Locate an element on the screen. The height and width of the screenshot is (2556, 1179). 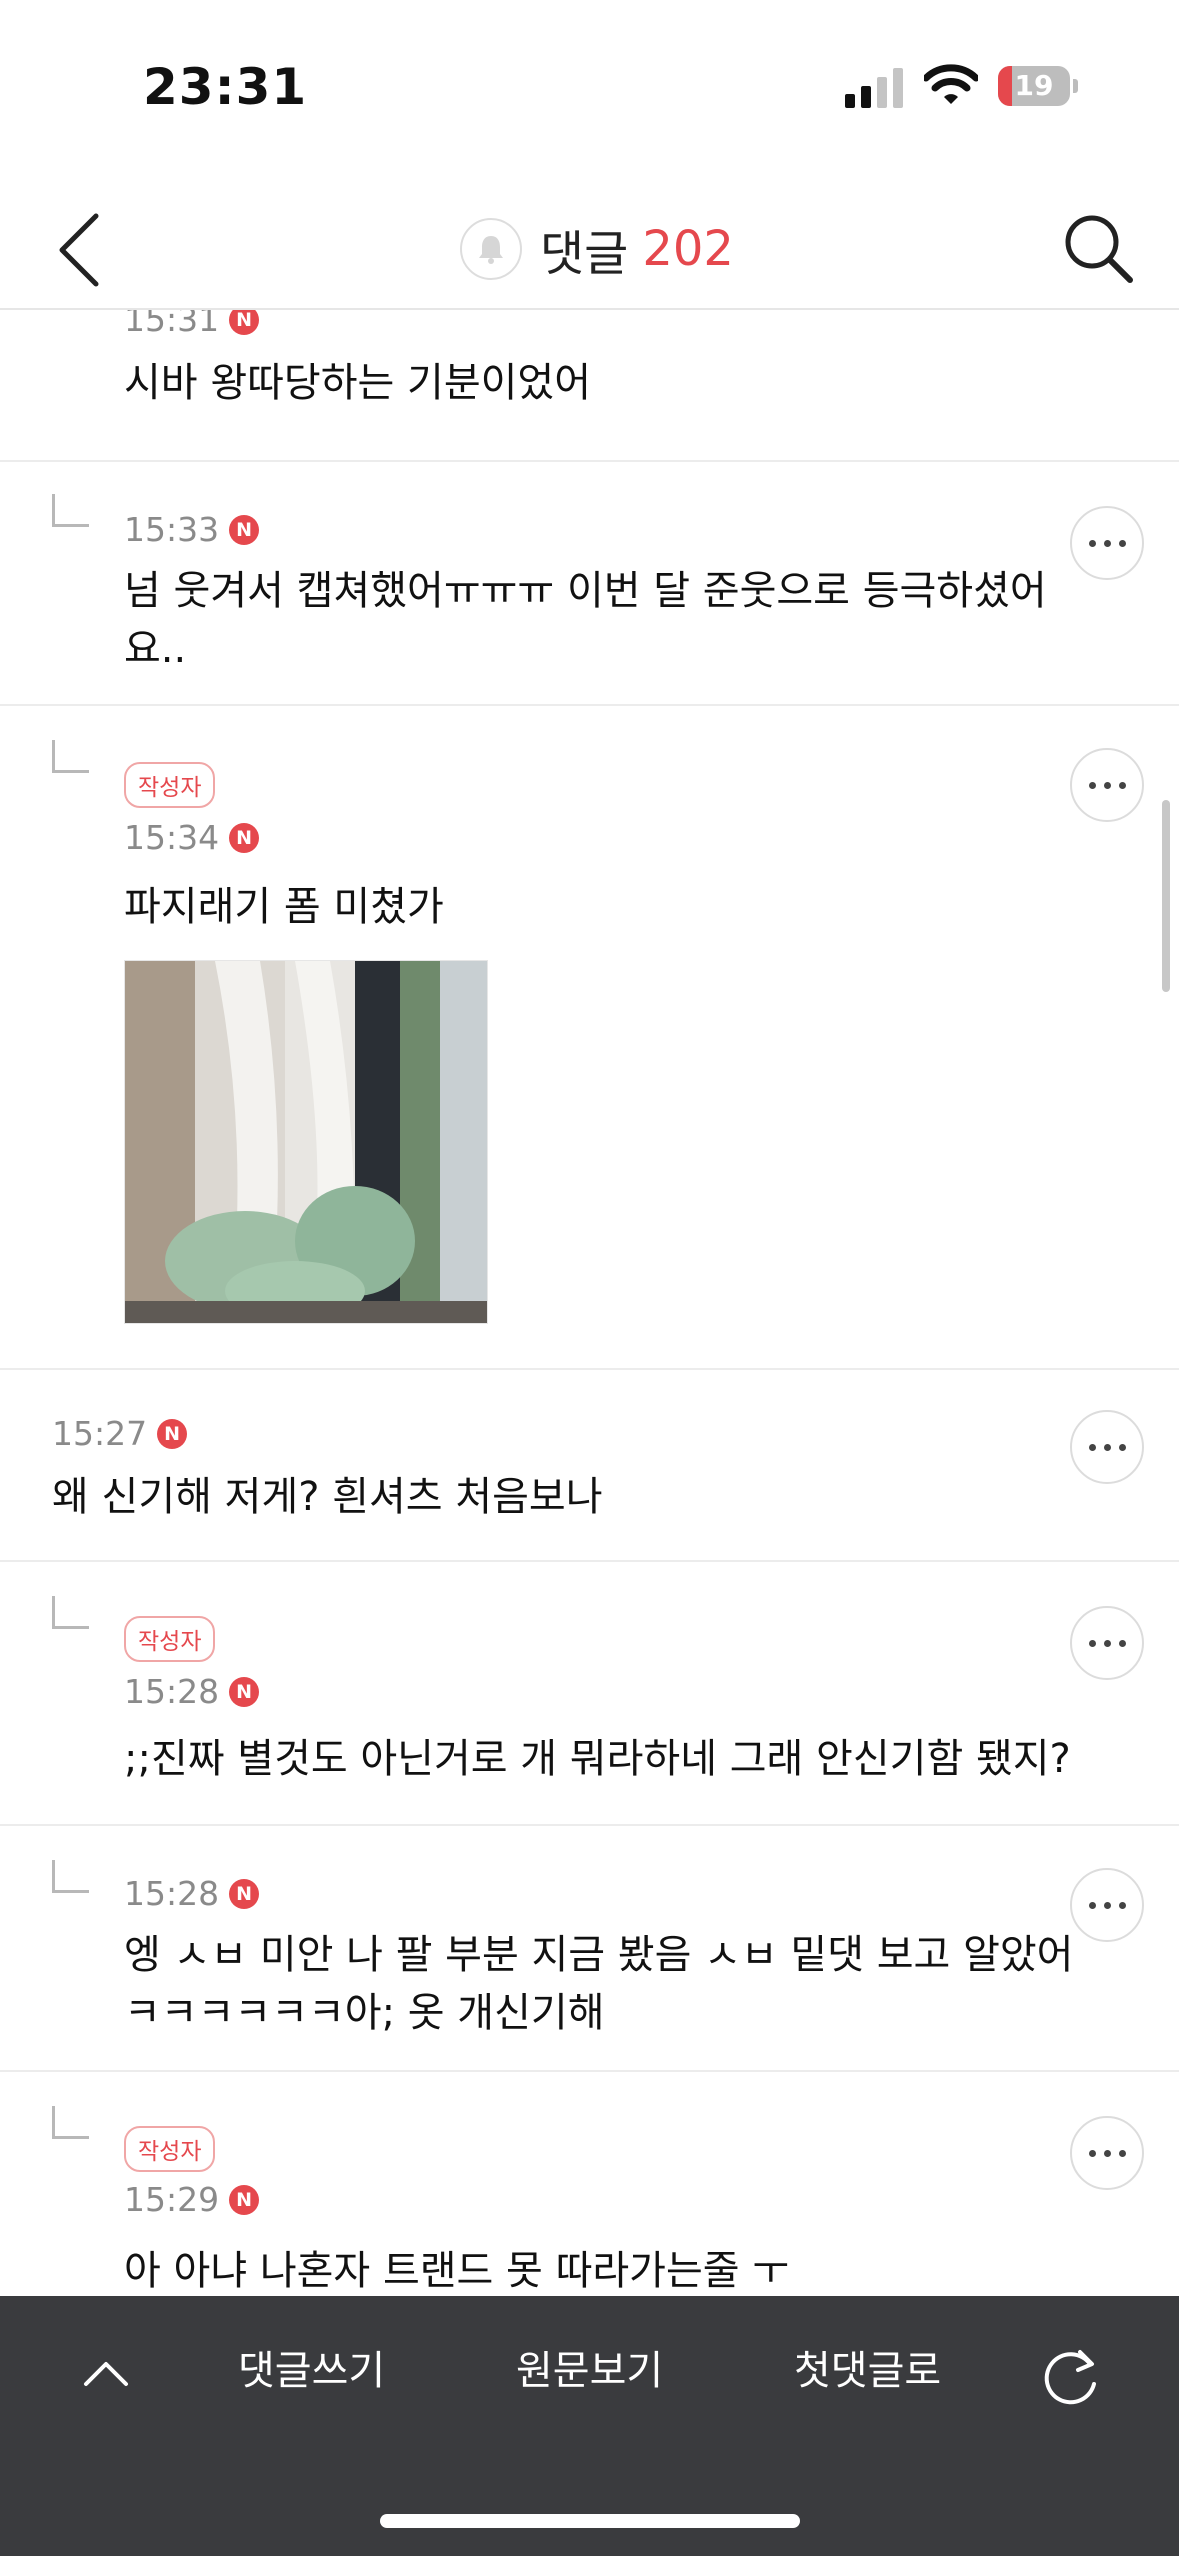
comment-item: 15:31 N 시바 왕따당하는 기분이었어 is located at coordinates (589, 386).